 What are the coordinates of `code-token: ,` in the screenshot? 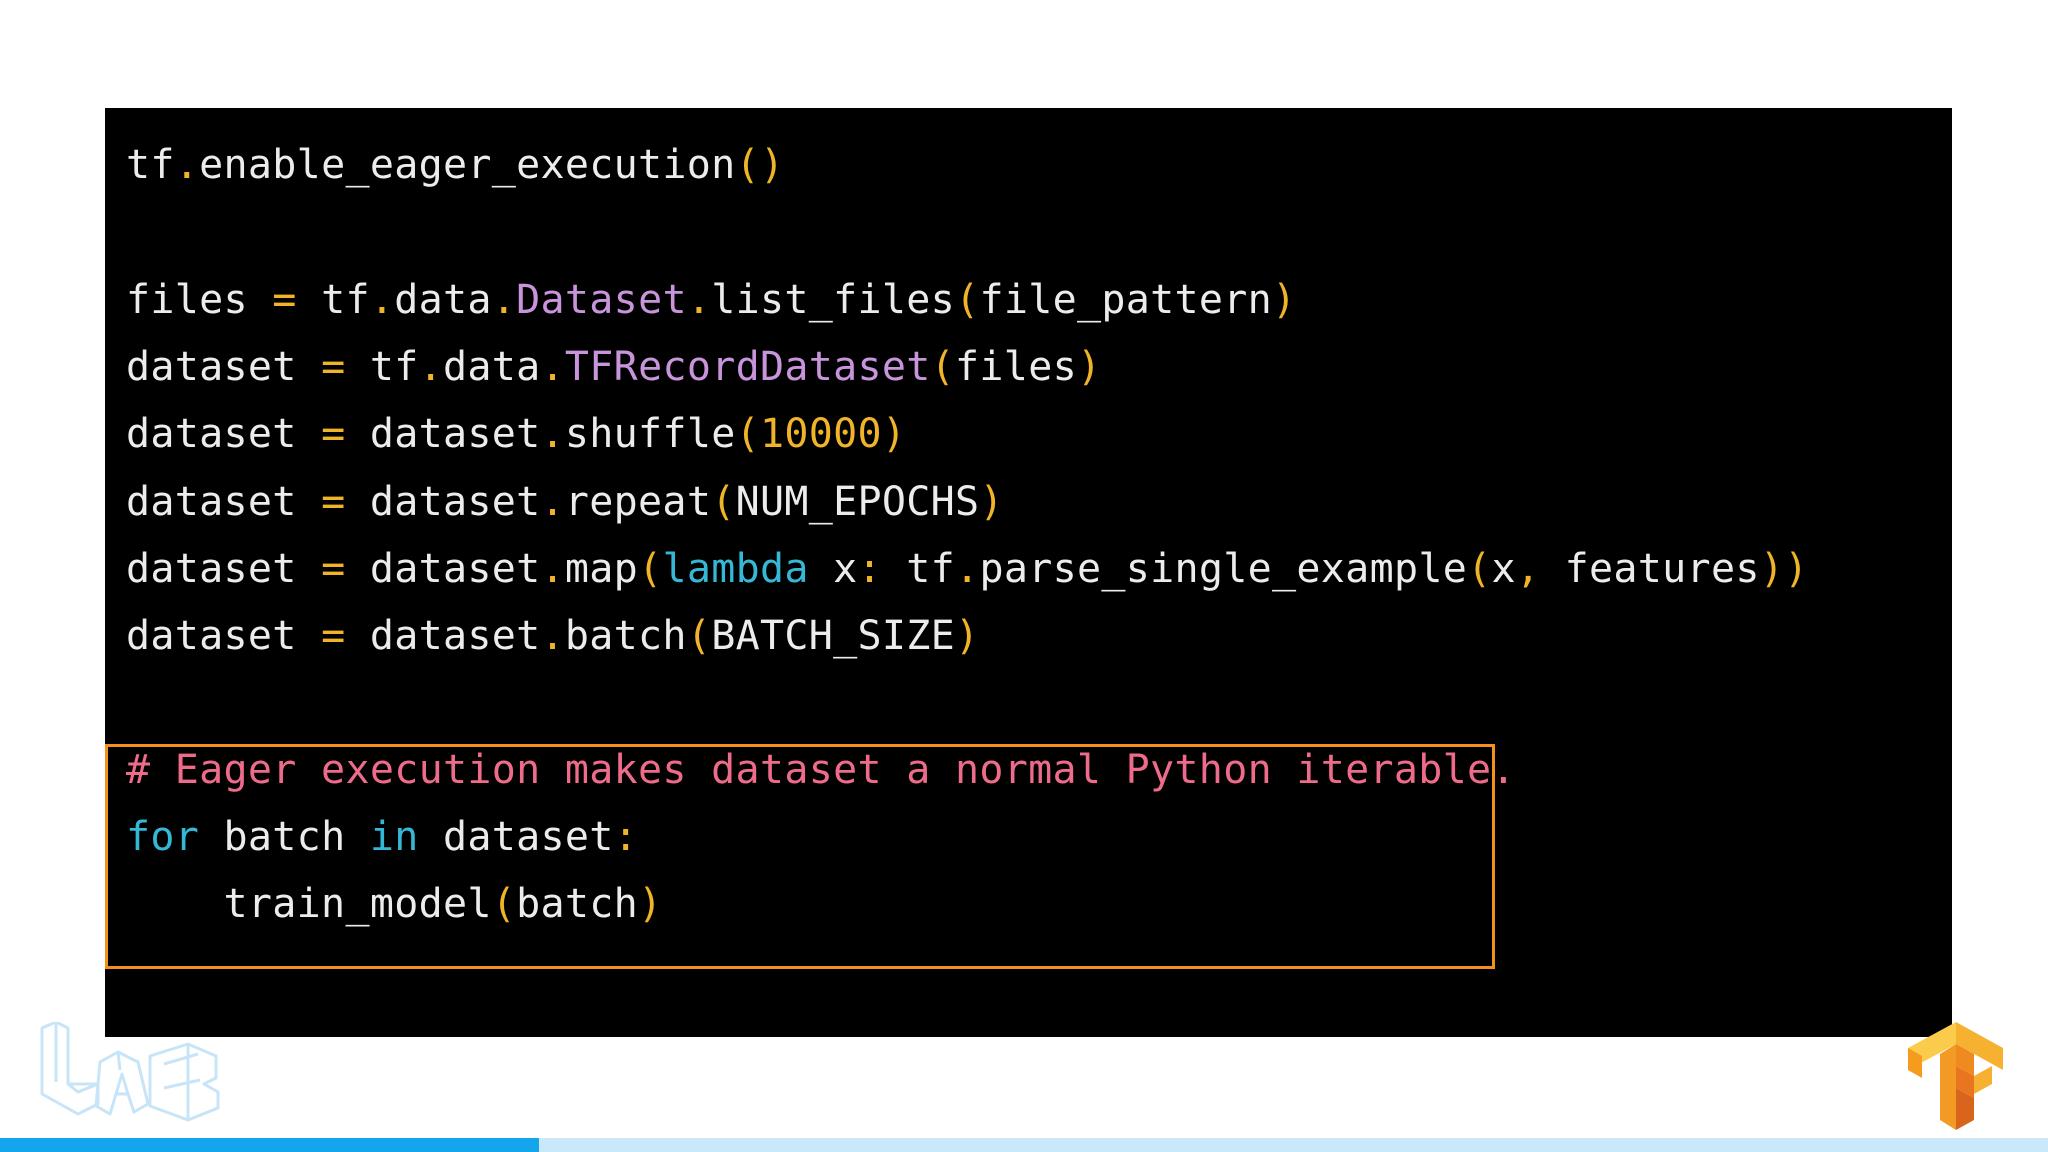 It's located at (1528, 569).